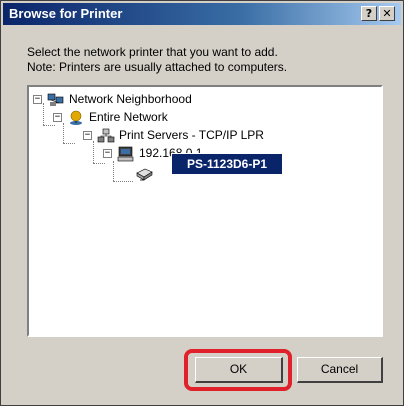 The width and height of the screenshot is (404, 406). I want to click on tree-item-print-servers: − Print Servers - TCP/IP LPR, so click(194, 136).